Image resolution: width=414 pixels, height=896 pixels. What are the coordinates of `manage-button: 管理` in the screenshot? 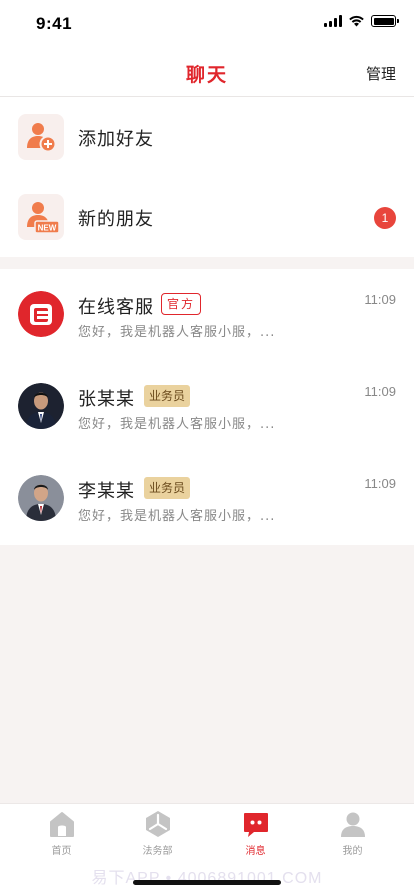 It's located at (381, 73).